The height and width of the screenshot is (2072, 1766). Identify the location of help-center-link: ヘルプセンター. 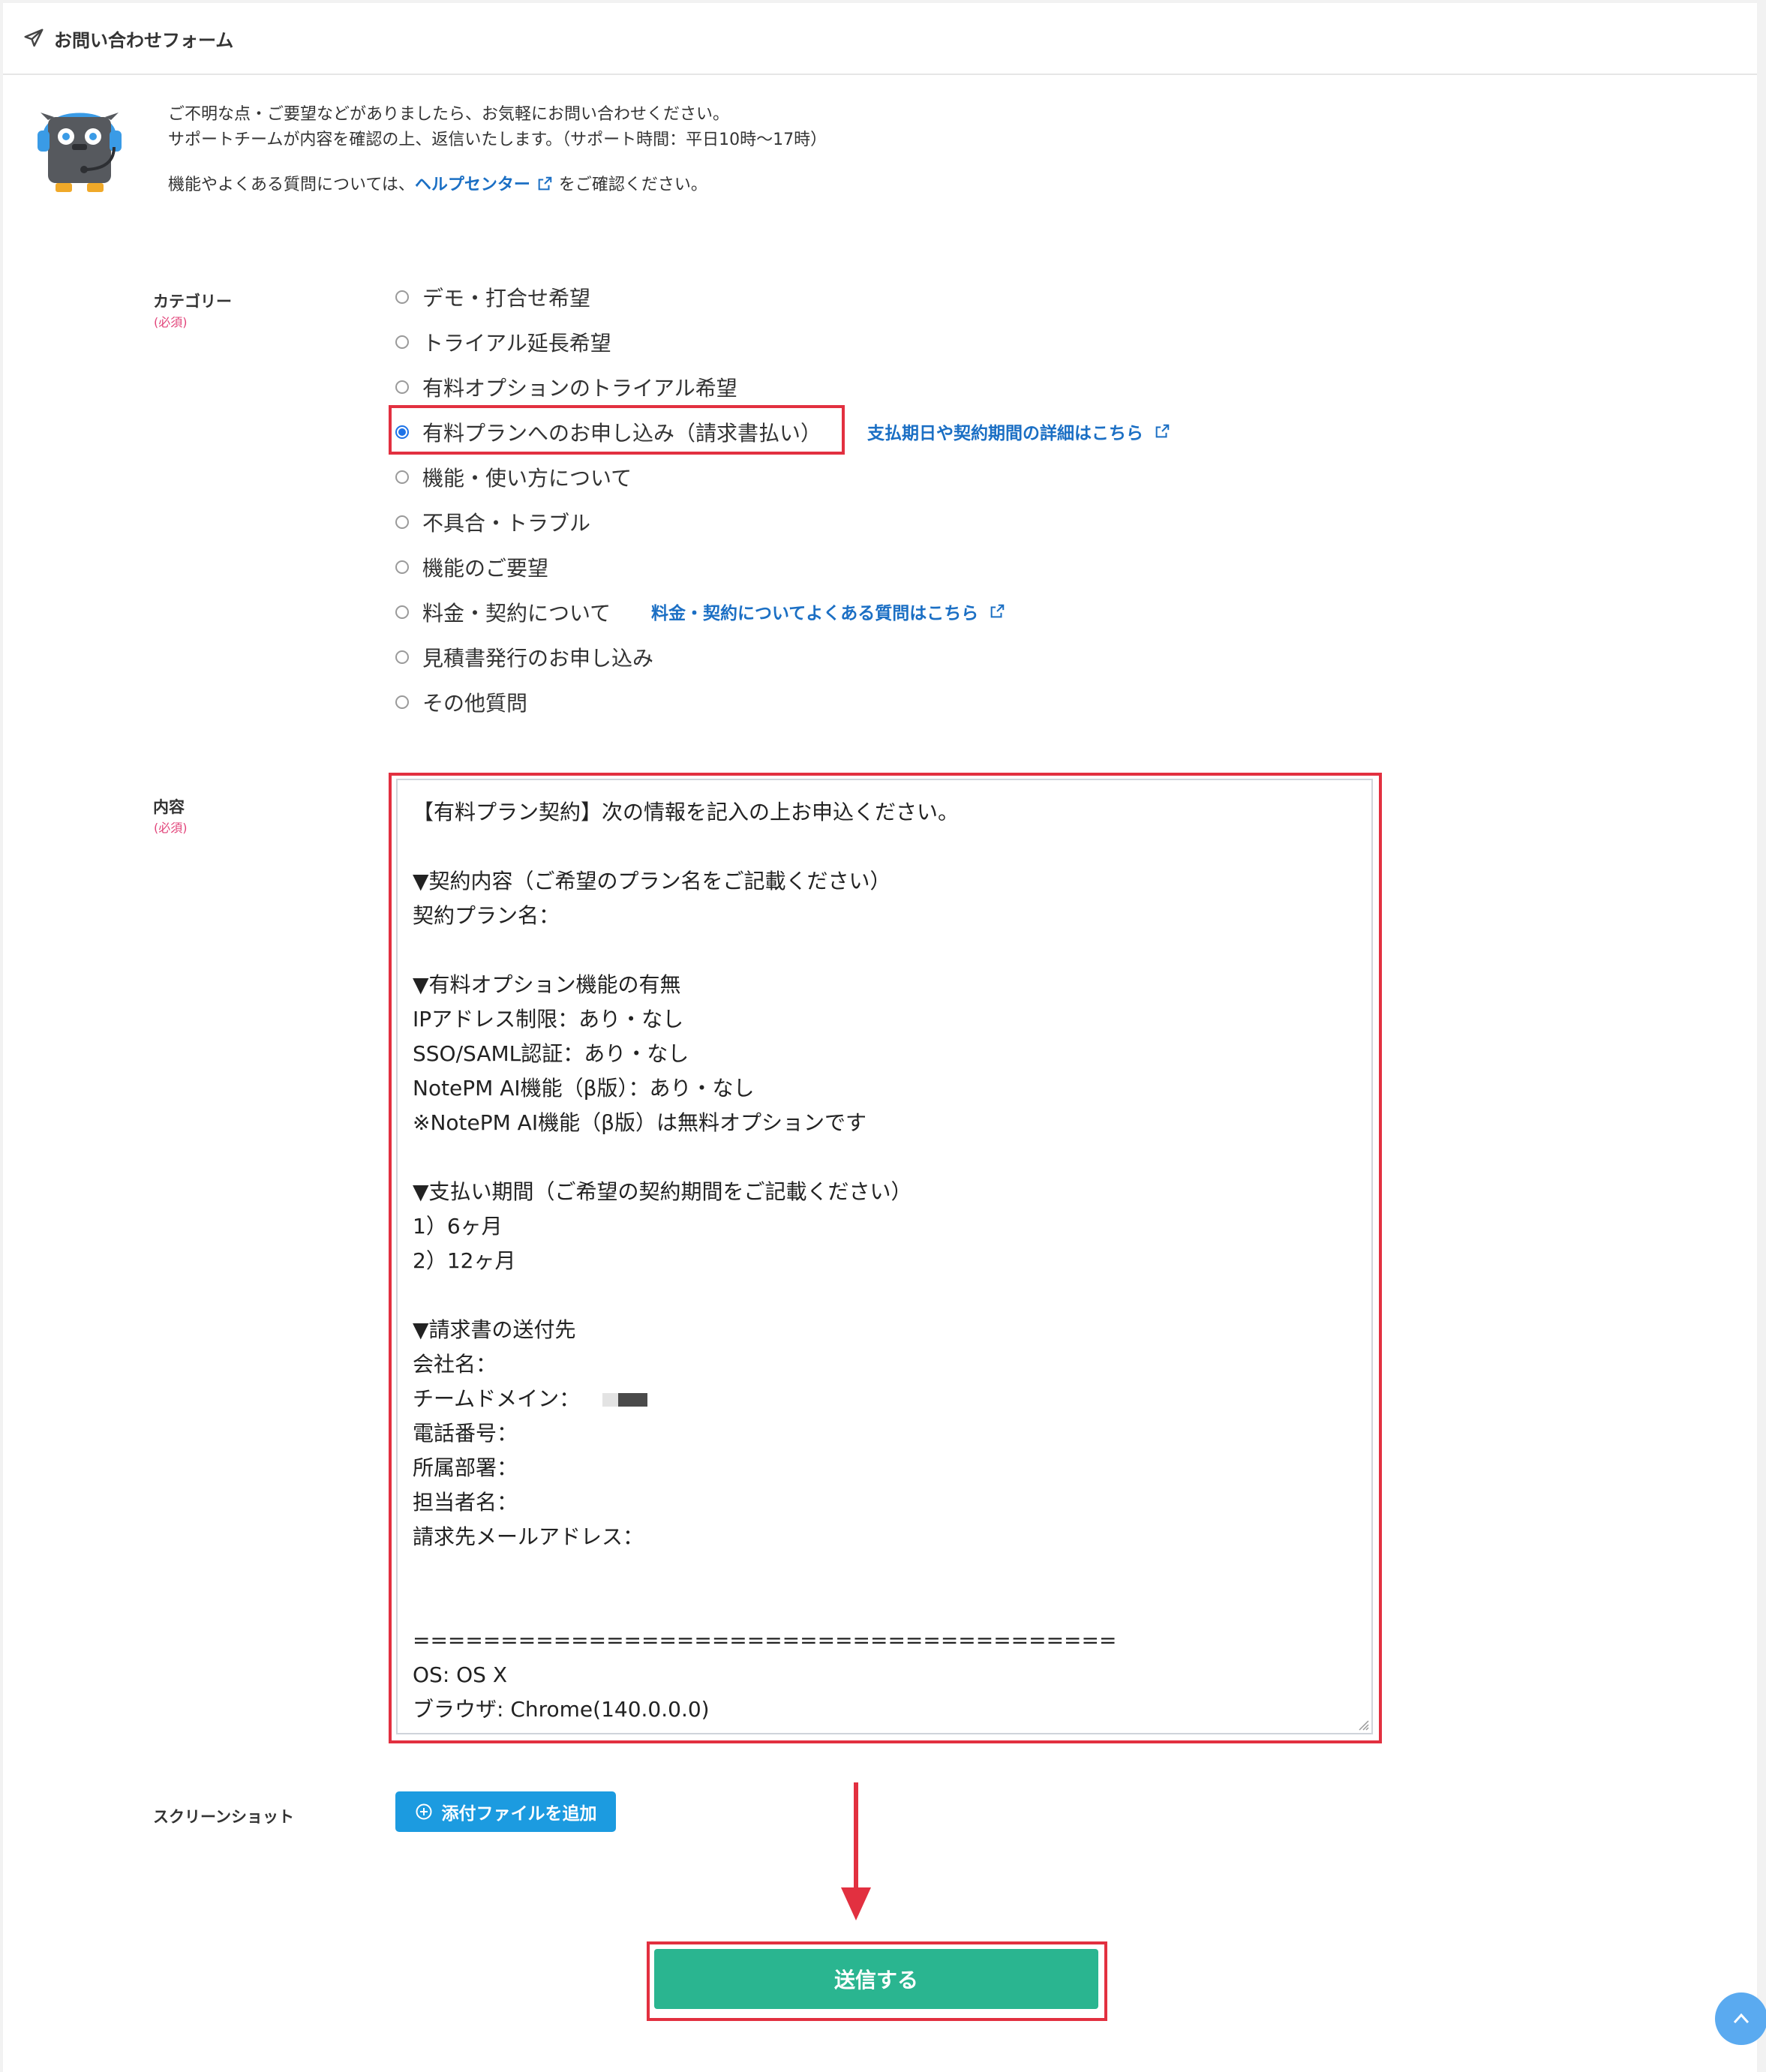
(472, 185).